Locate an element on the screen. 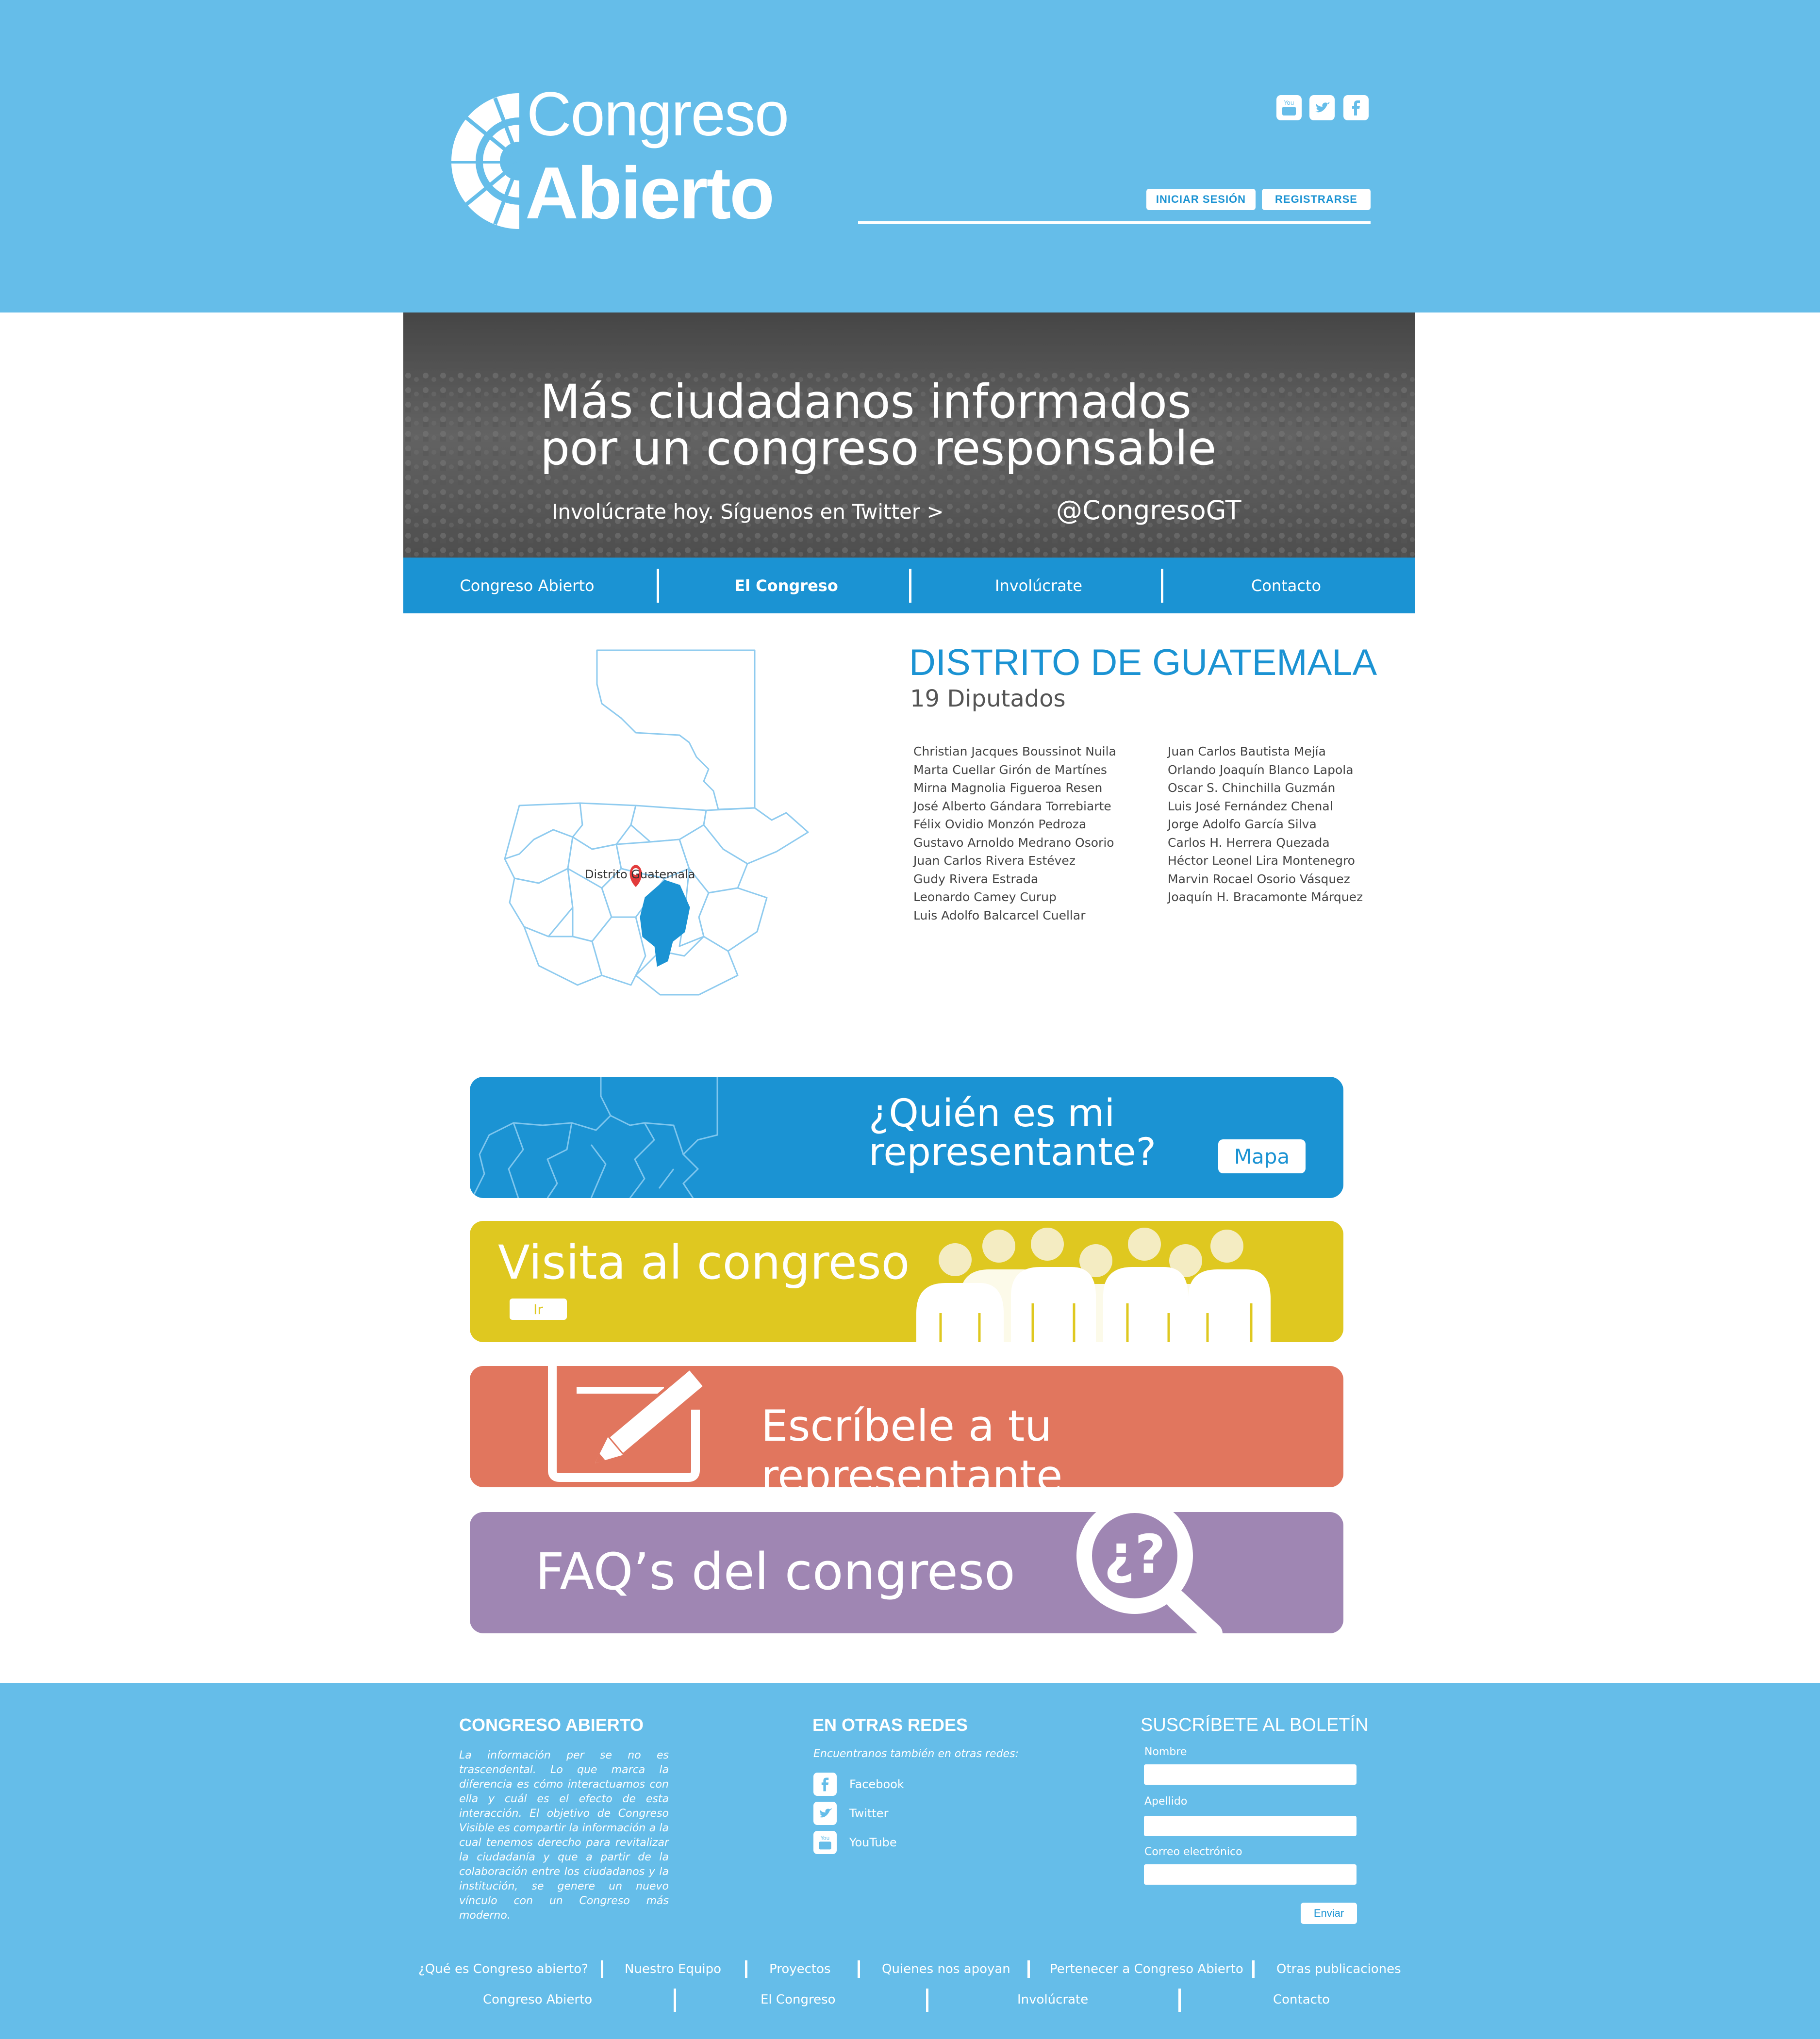  nav-el-congreso: El Congreso is located at coordinates (786, 585).